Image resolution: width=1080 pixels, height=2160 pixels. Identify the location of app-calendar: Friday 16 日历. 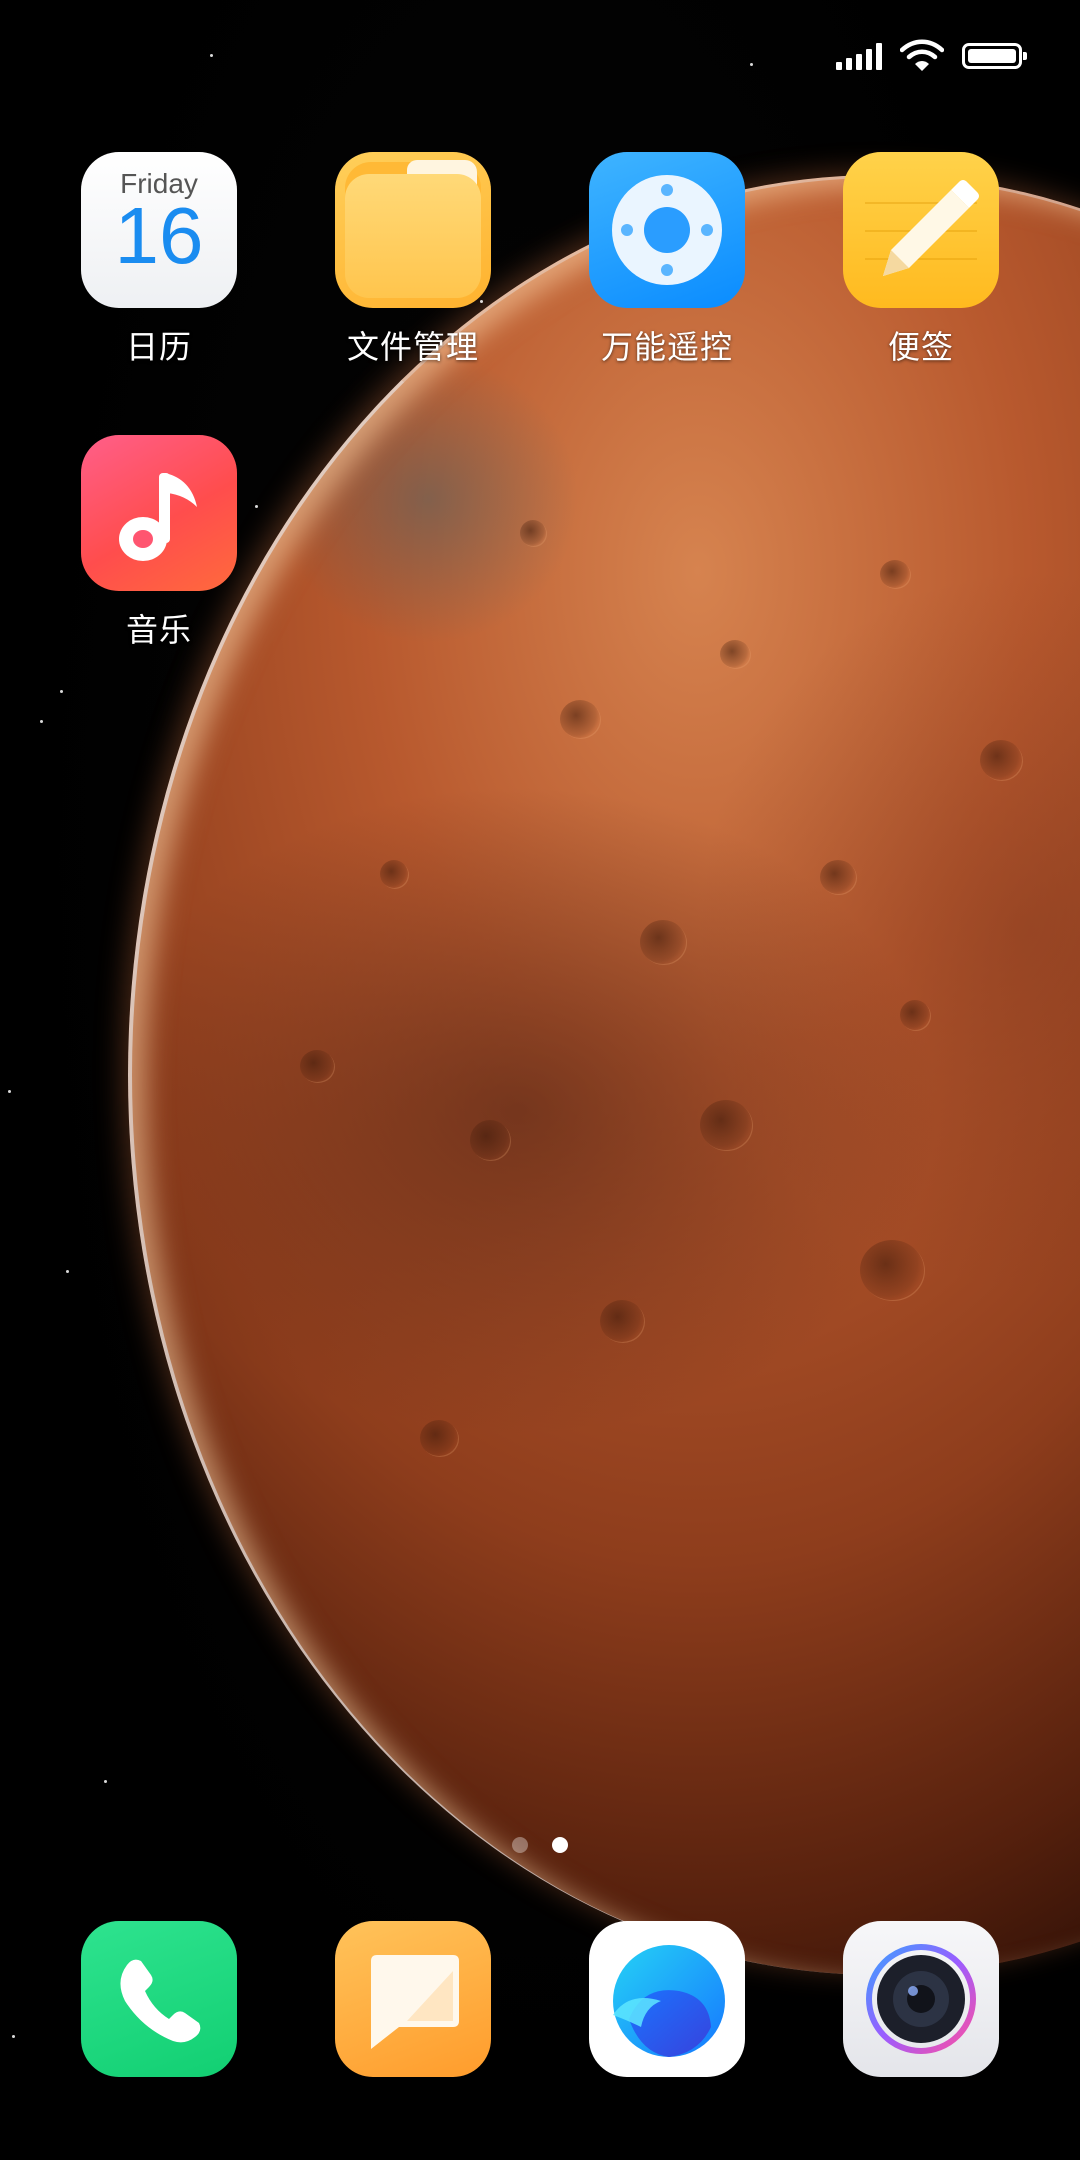
(159, 260).